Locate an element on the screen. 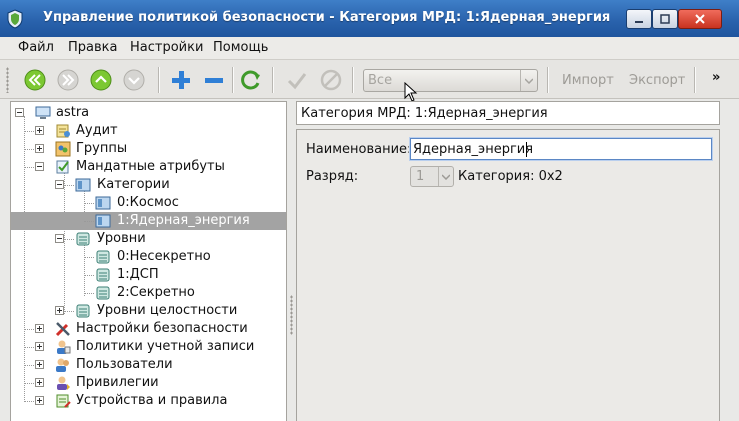 The height and width of the screenshot is (421, 739). maximize-icon is located at coordinates (665, 19).